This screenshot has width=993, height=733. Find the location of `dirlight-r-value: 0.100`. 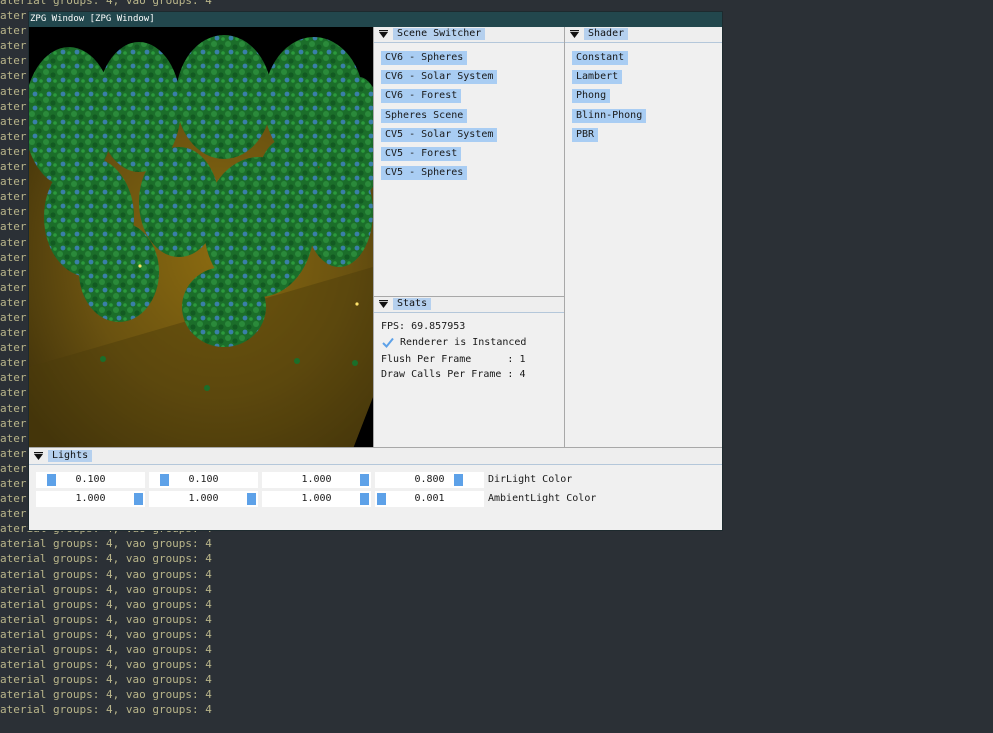

dirlight-r-value: 0.100 is located at coordinates (90, 479).